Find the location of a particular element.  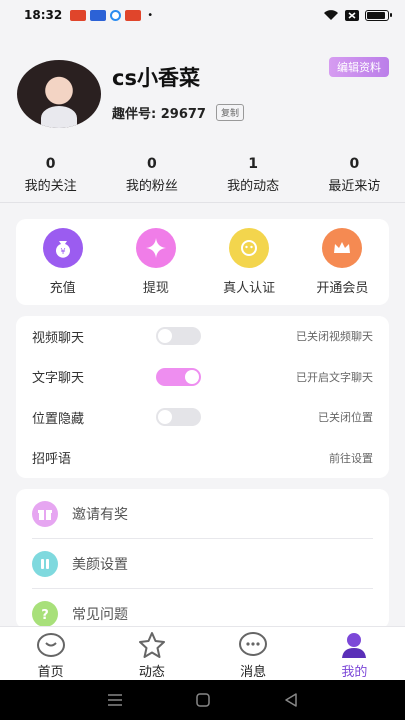

notification-icons: • is located at coordinates (112, 15).